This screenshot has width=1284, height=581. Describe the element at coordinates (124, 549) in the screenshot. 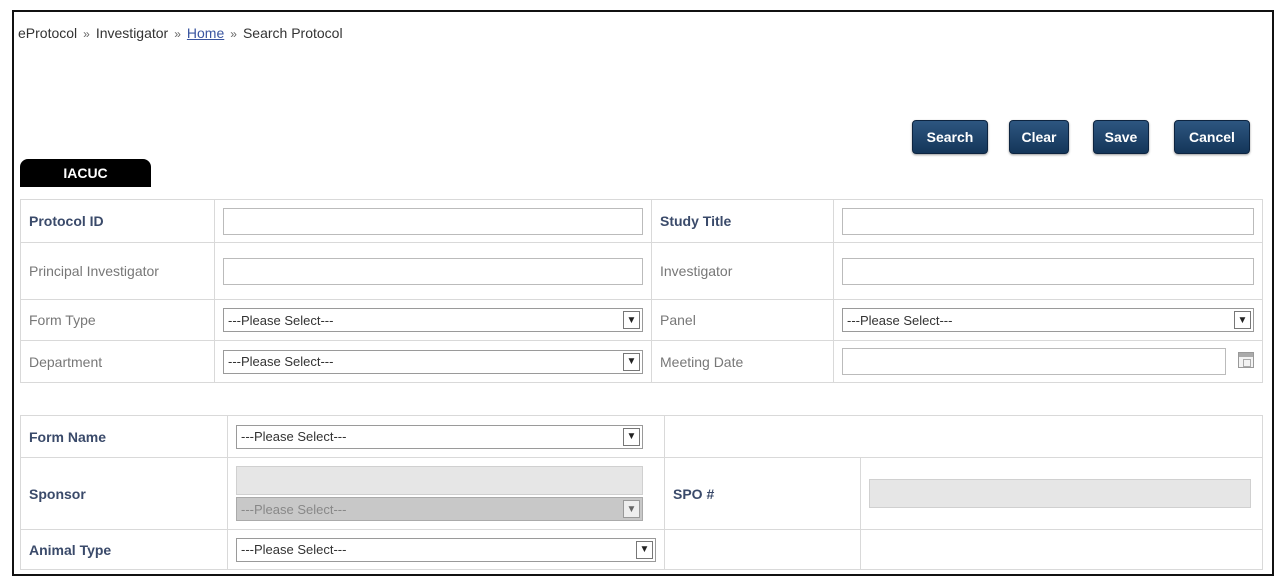

I see `animal-type-label: Animal Type` at that location.